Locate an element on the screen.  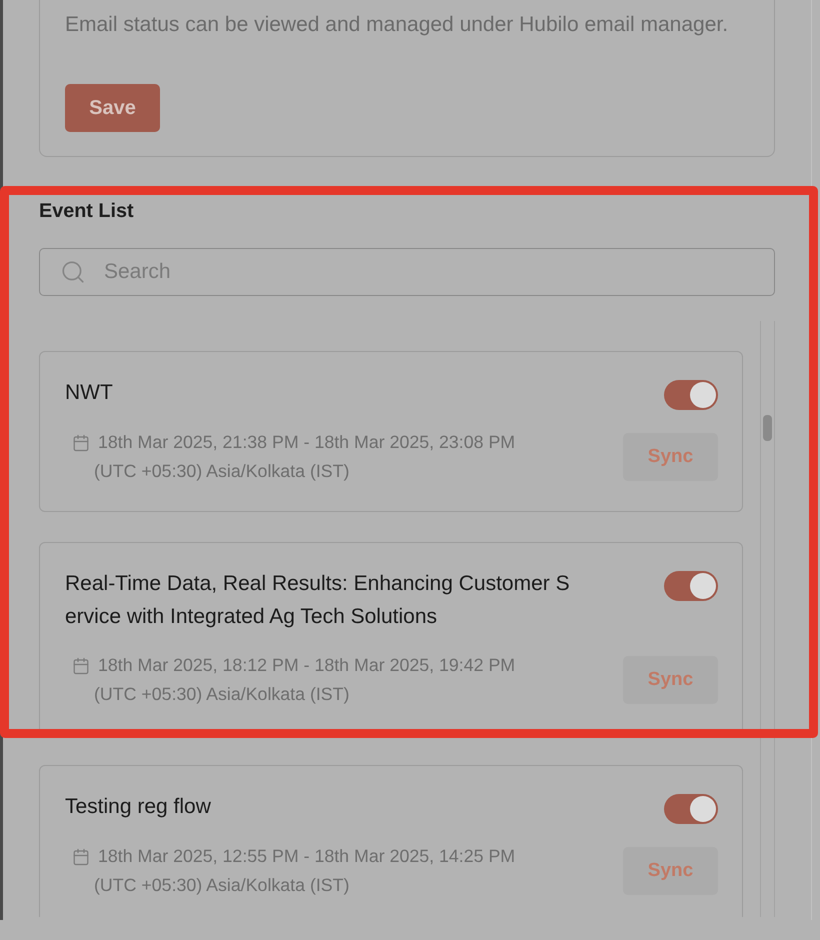
email-status-note: Email status can be viewed and managed under Hubilo email manager. is located at coordinates (397, 25).